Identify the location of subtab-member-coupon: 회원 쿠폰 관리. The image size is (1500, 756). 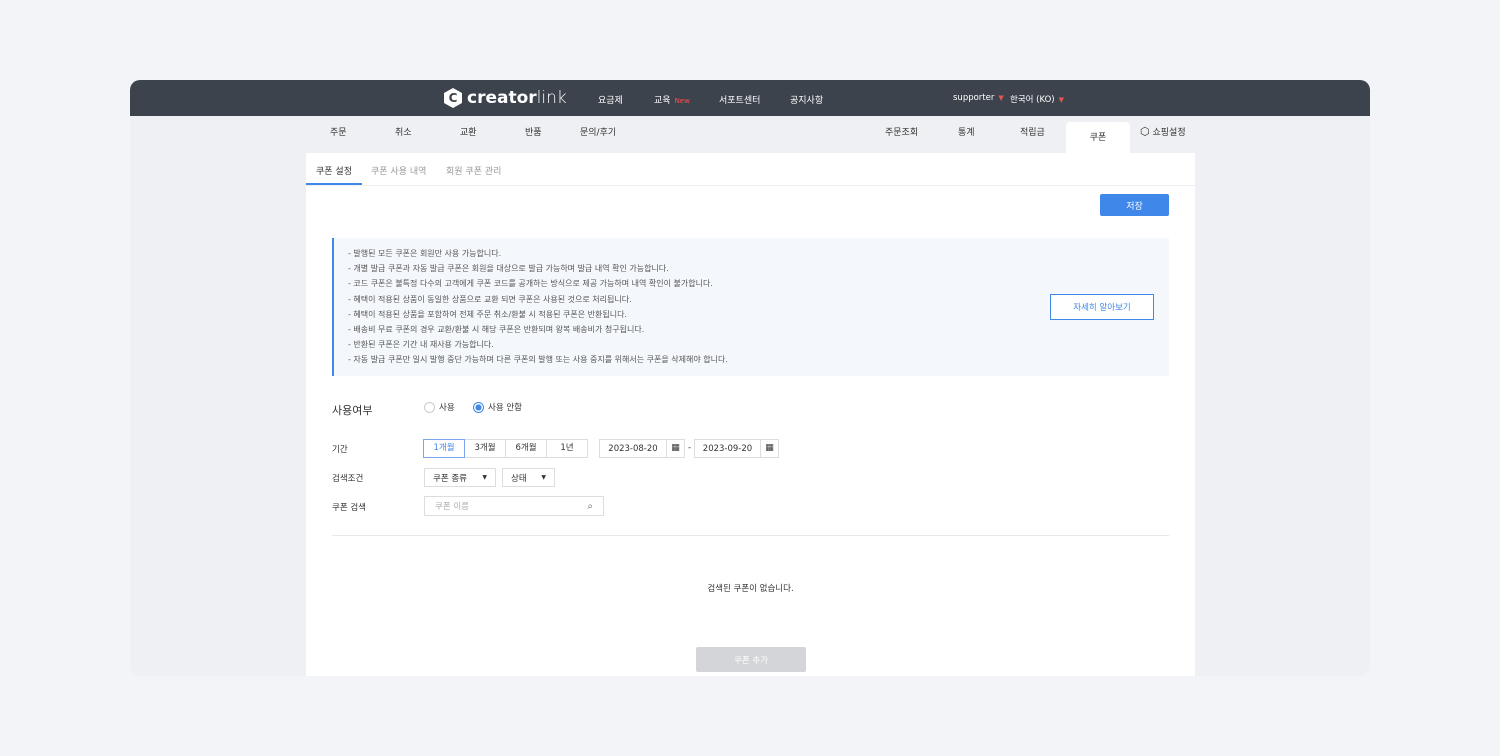
(473, 170).